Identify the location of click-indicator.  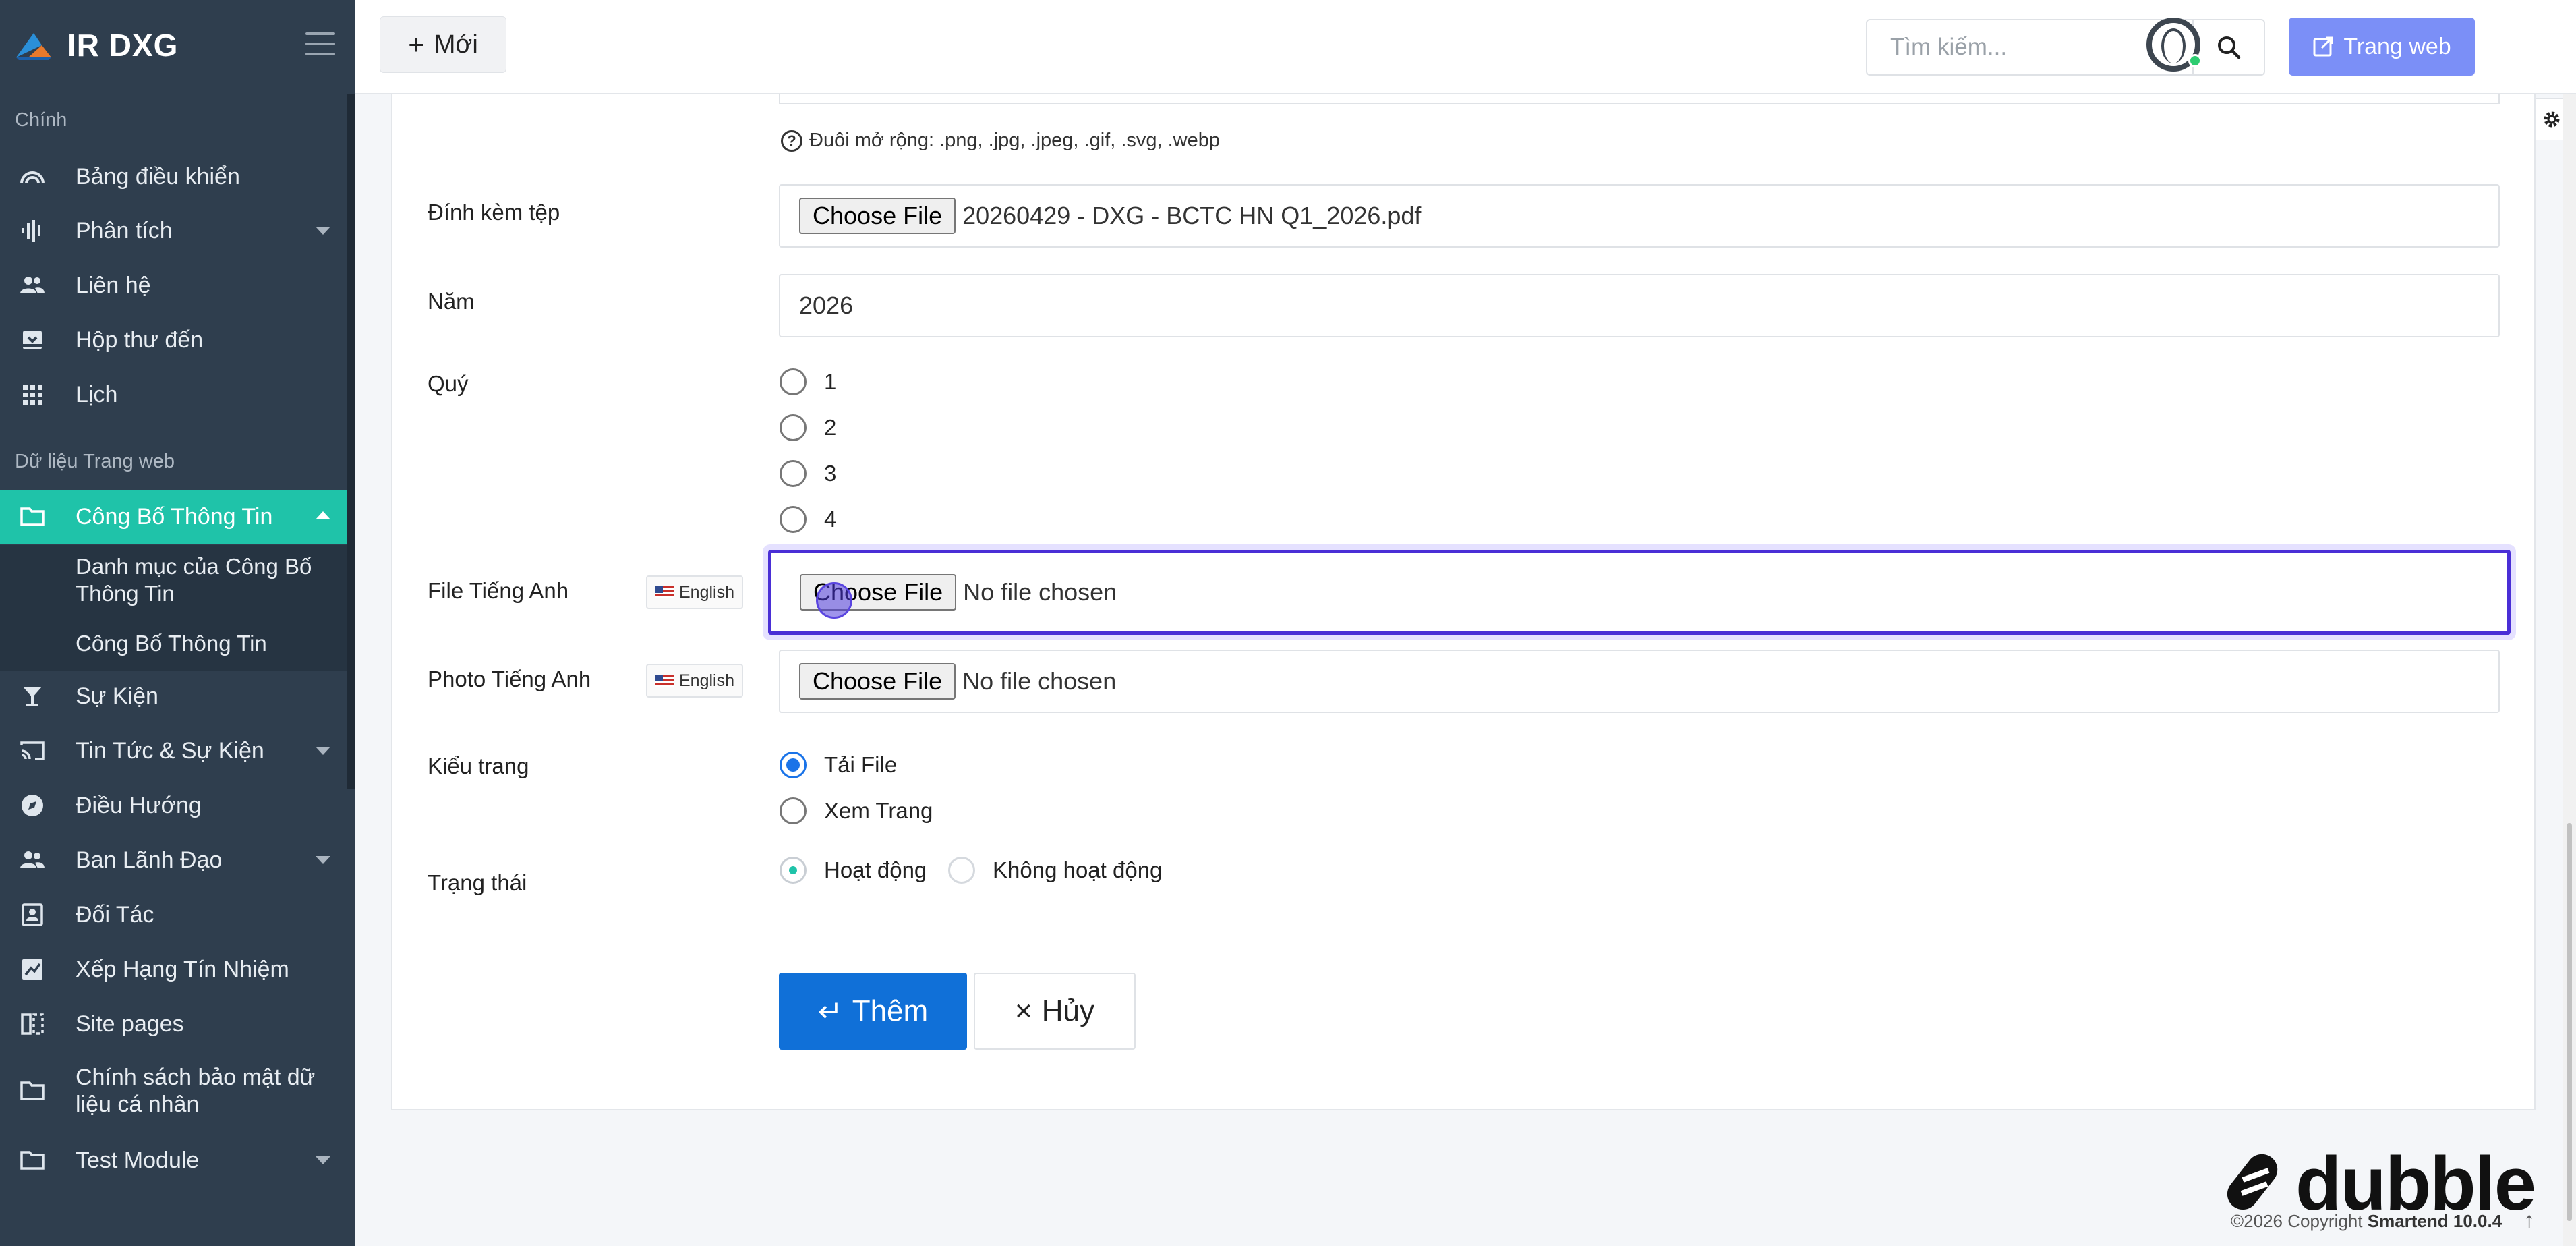
(834, 600).